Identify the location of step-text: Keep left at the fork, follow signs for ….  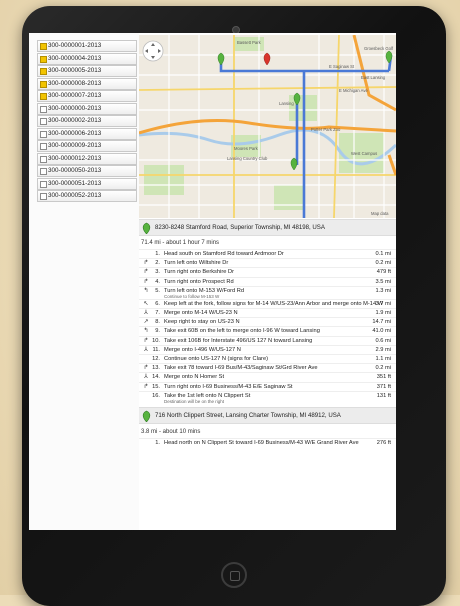
(274, 303).